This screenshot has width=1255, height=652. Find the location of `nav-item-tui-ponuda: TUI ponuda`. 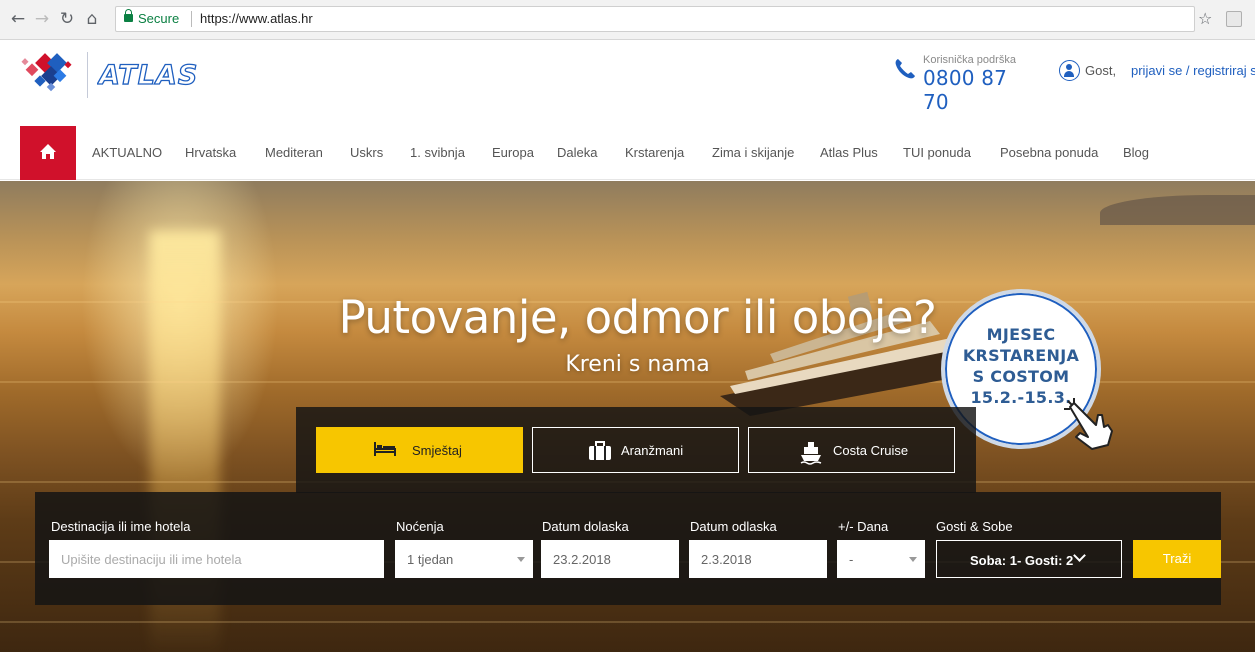

nav-item-tui-ponuda: TUI ponuda is located at coordinates (937, 152).